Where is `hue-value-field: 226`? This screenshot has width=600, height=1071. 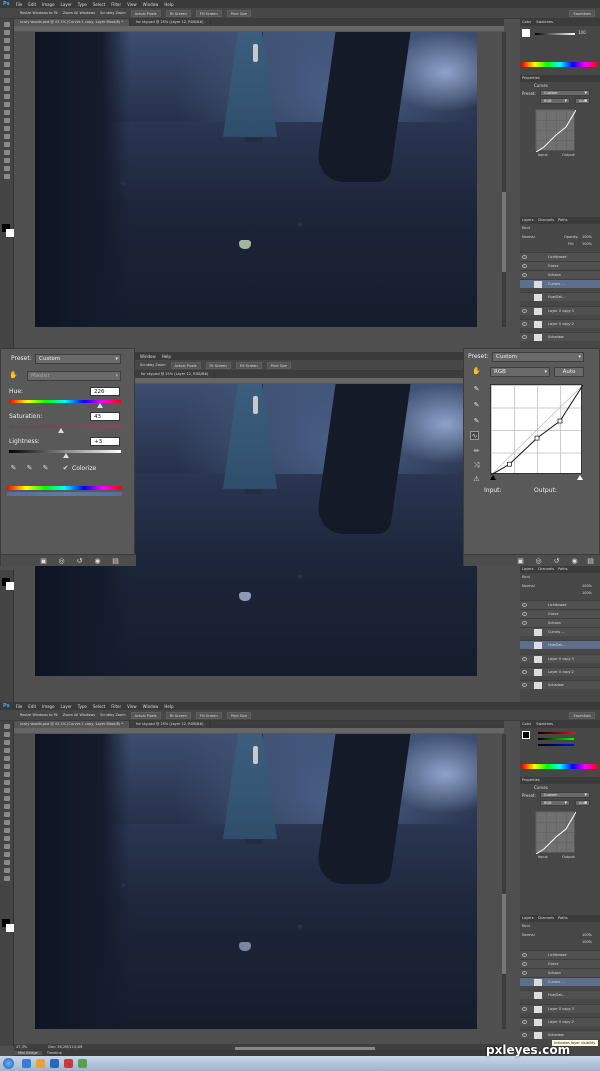 hue-value-field: 226 is located at coordinates (105, 391).